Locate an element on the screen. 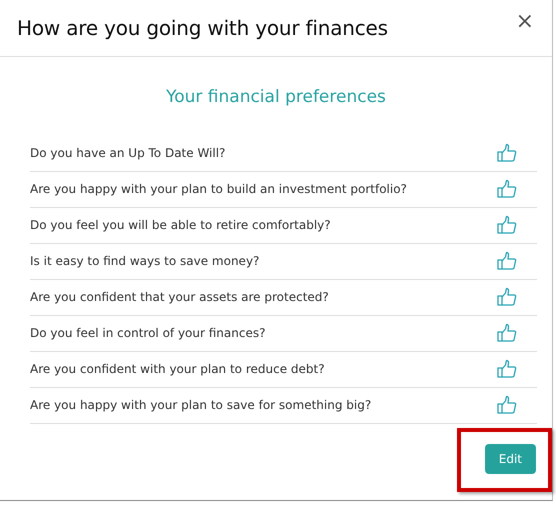 This screenshot has height=505, width=556. dialog-title: How are you going with your finances is located at coordinates (202, 28).